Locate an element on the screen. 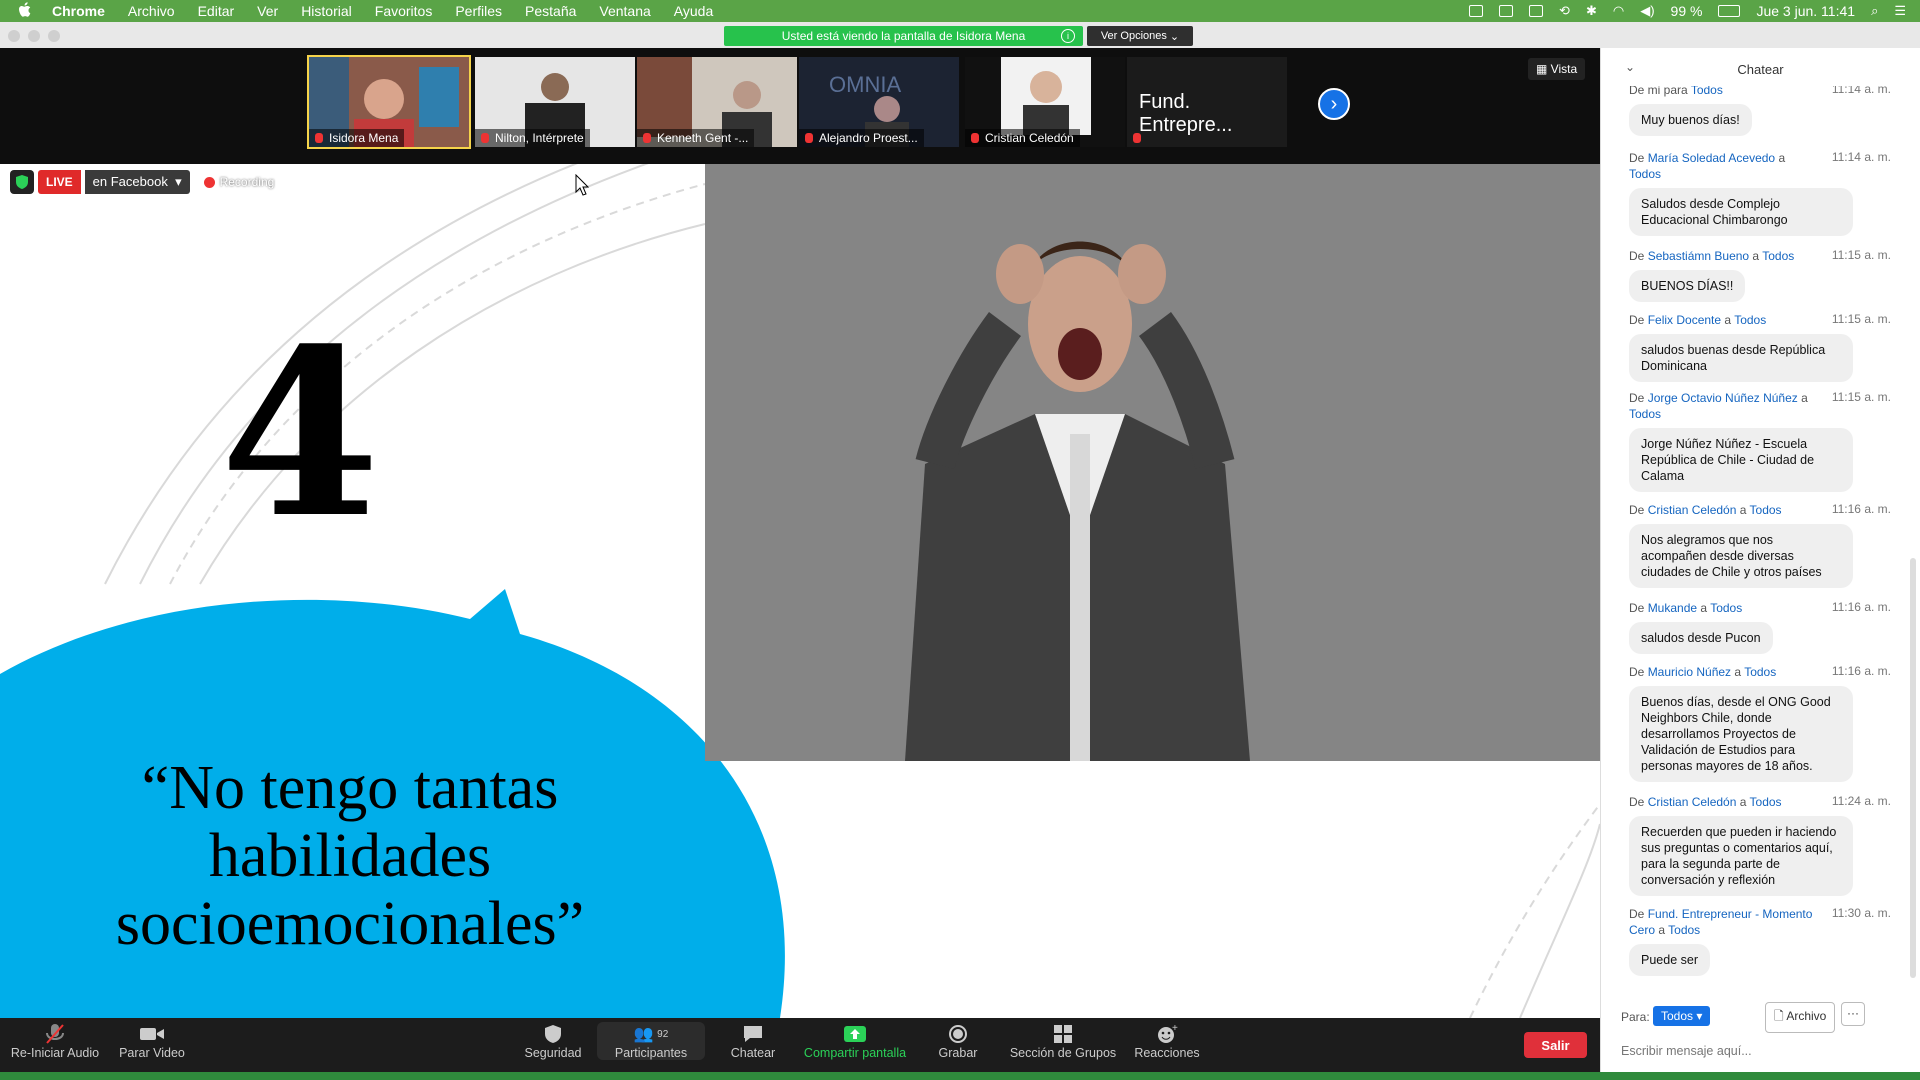 The height and width of the screenshot is (1080, 1920). record-button: Grabar is located at coordinates (958, 1041).